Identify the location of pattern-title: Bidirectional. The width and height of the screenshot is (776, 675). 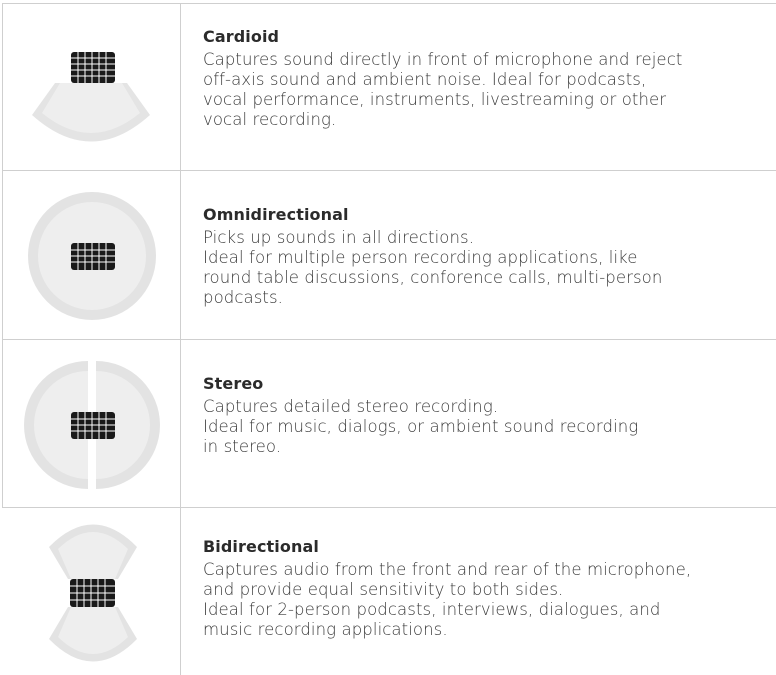
(261, 546).